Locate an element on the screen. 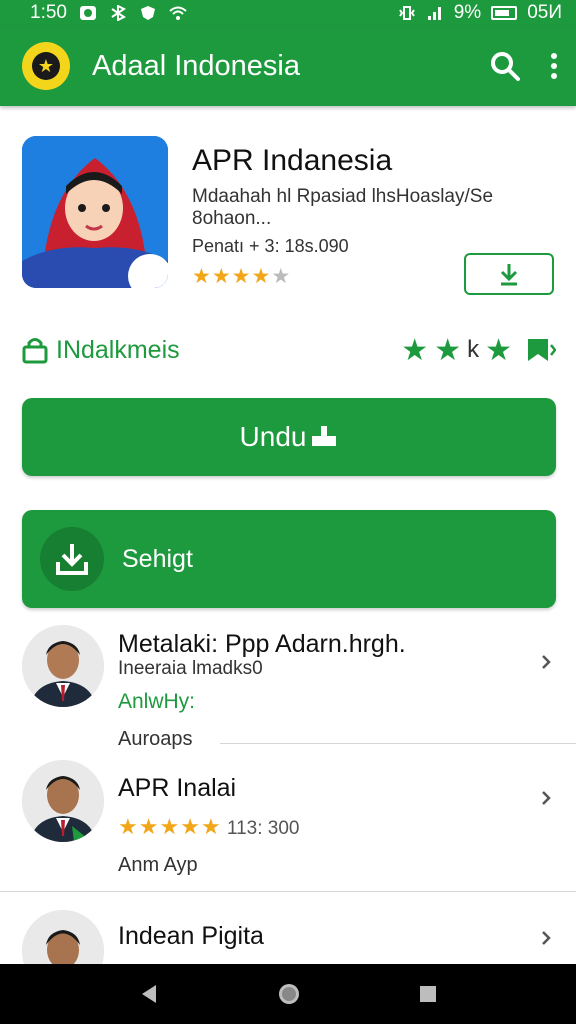  list-item: Indean Pigita is located at coordinates (288, 942).